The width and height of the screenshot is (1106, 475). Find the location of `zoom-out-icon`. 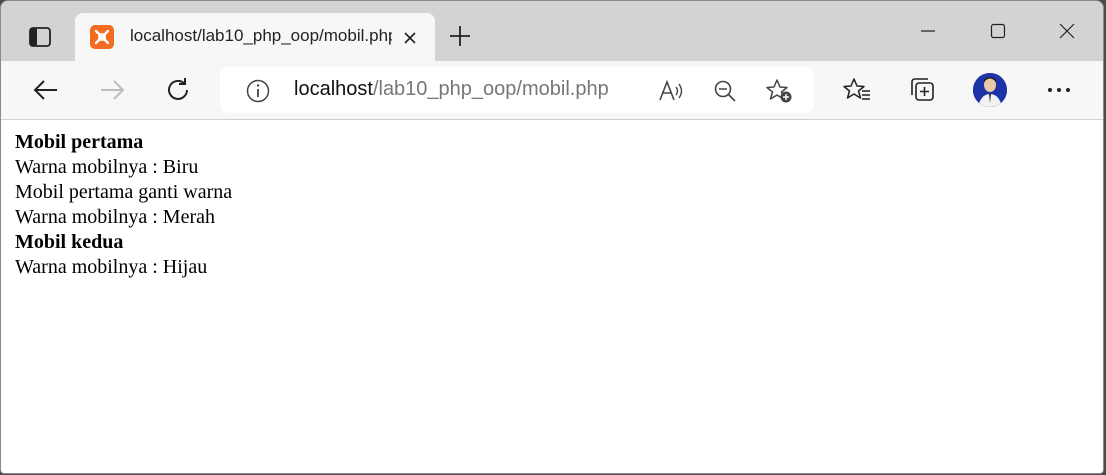

zoom-out-icon is located at coordinates (725, 91).